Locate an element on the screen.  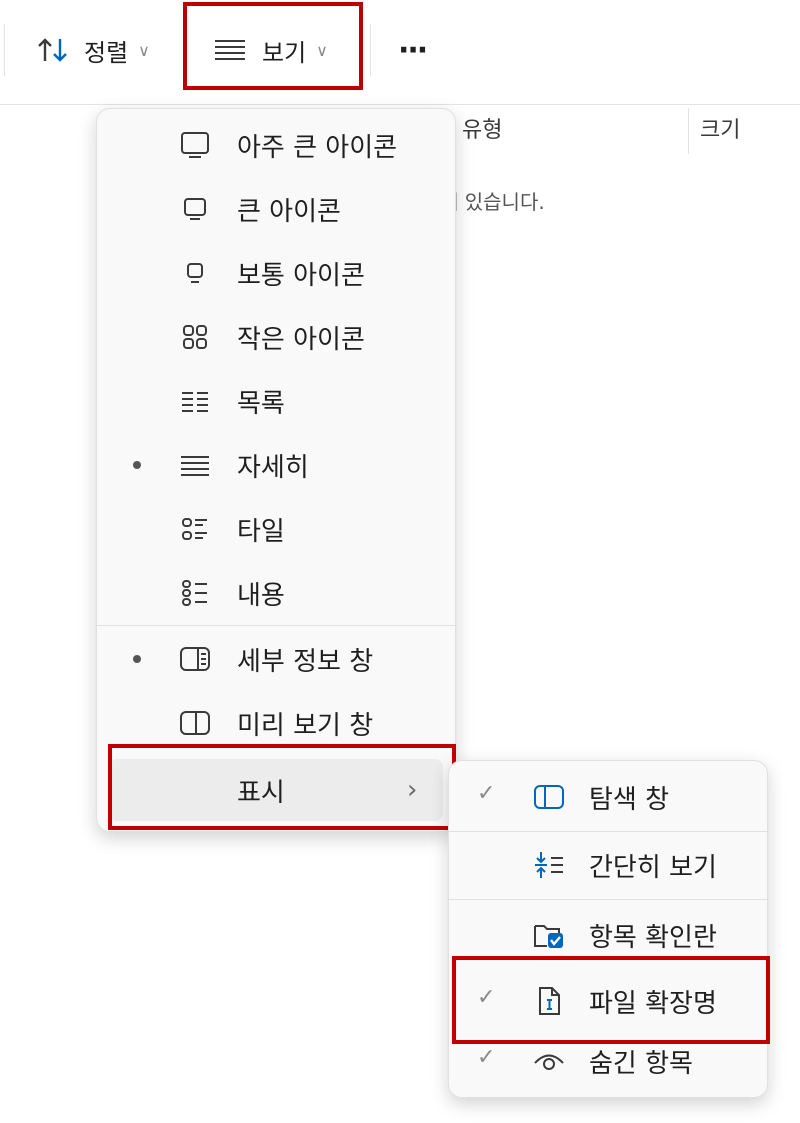
preview-pane-icon is located at coordinates (195, 723).